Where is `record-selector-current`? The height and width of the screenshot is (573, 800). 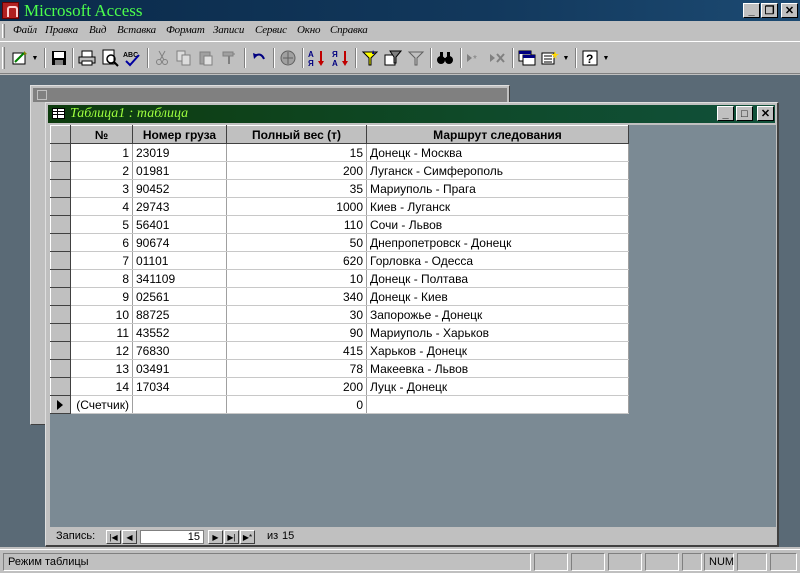
record-selector-current is located at coordinates (60, 404).